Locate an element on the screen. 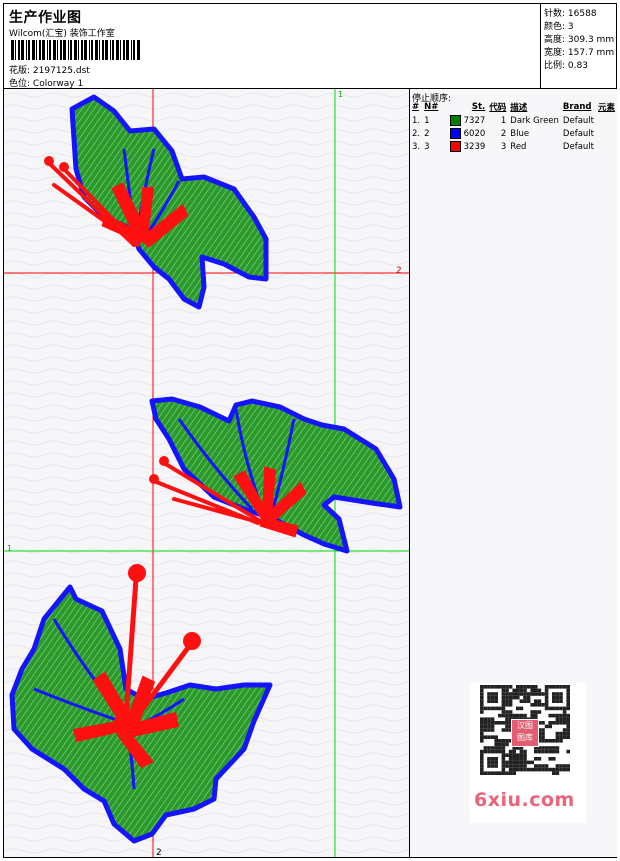  watermark-text: 6xiu.com is located at coordinates (524, 800).